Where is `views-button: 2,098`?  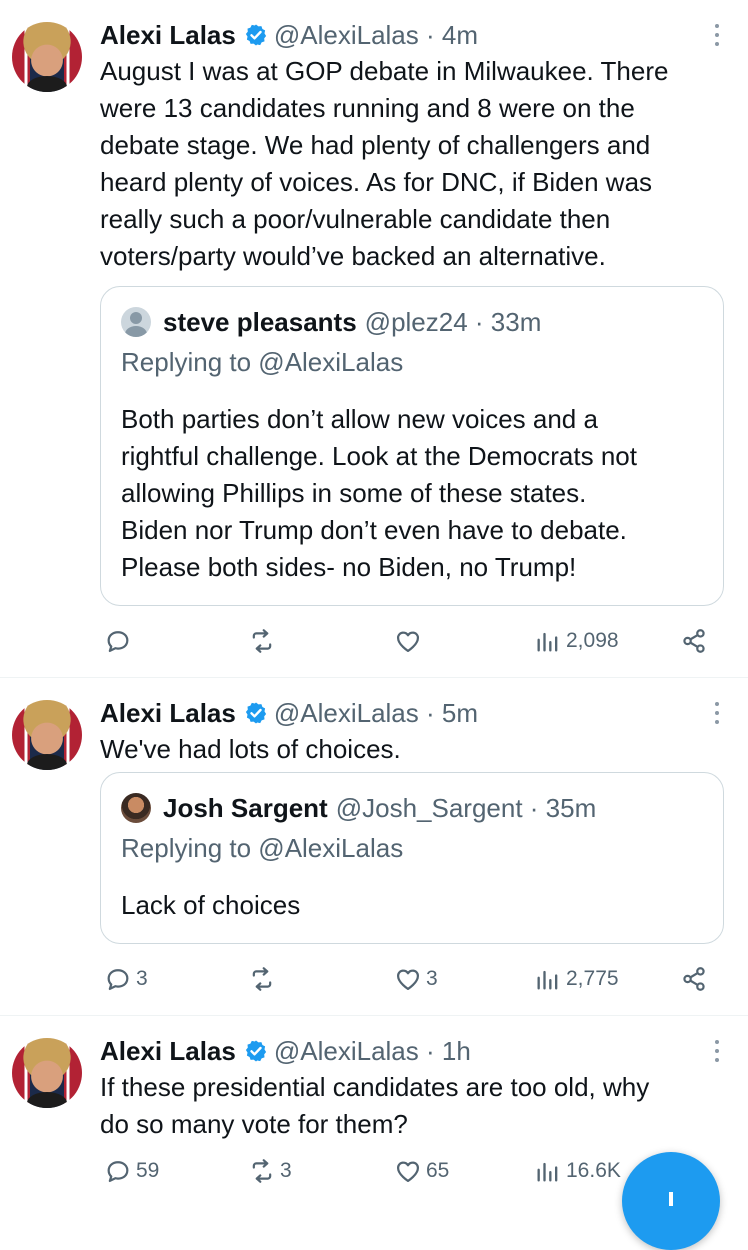 views-button: 2,098 is located at coordinates (576, 641).